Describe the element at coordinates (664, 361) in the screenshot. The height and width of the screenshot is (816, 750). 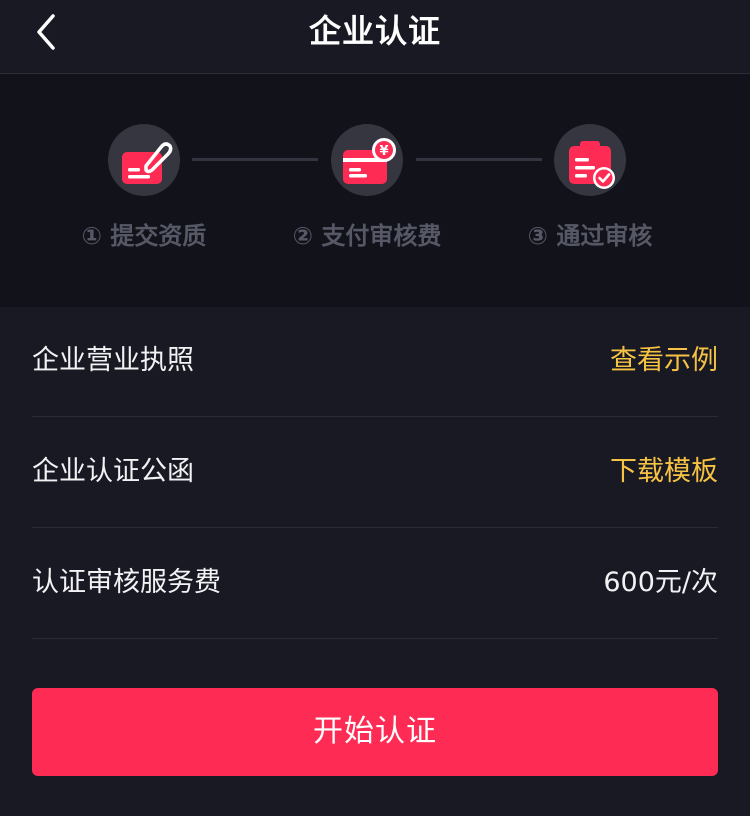
I see `view-example-link: 查看示例` at that location.